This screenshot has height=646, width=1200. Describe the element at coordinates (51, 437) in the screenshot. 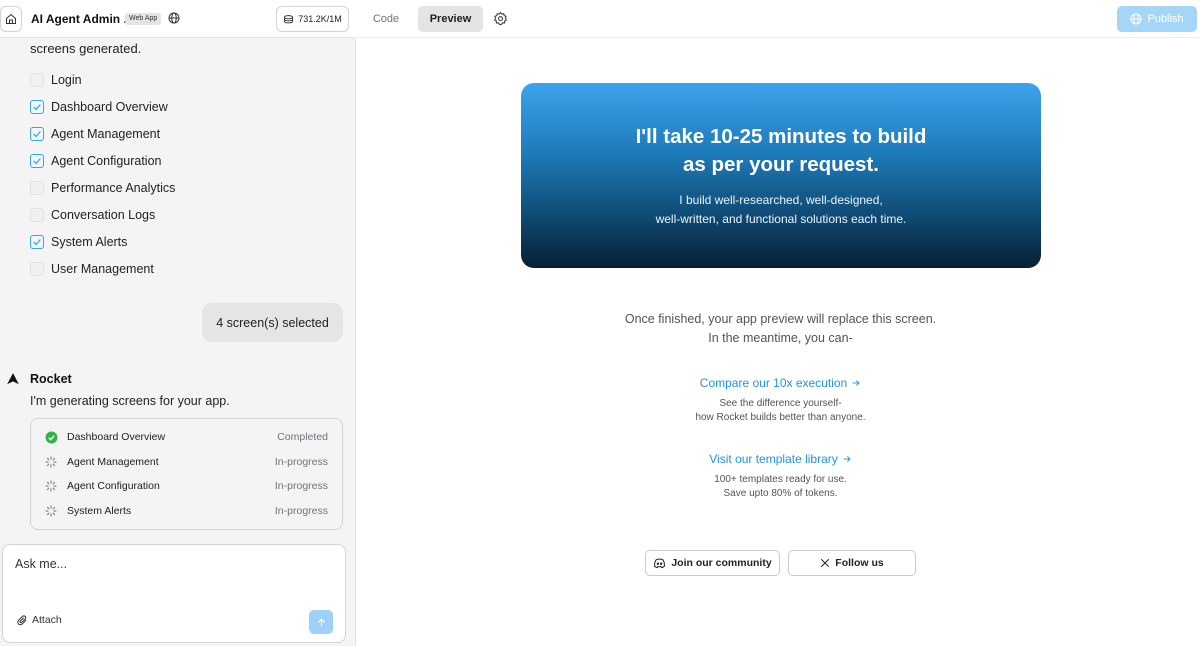

I see `completed-check-icon` at that location.